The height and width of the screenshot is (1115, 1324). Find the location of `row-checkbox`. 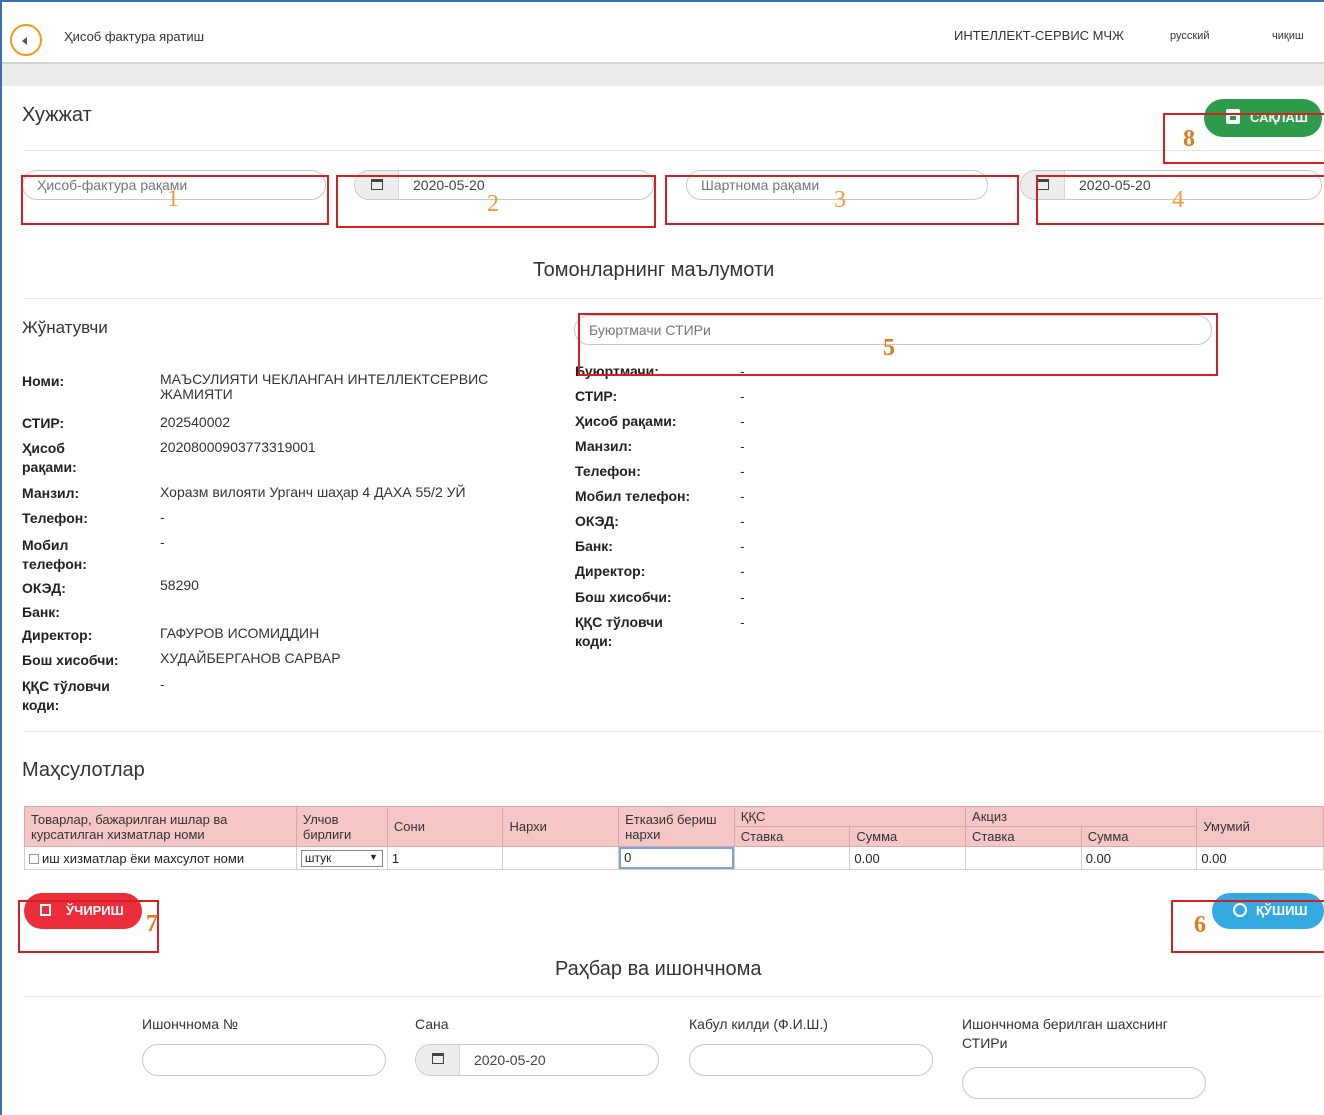

row-checkbox is located at coordinates (34, 859).